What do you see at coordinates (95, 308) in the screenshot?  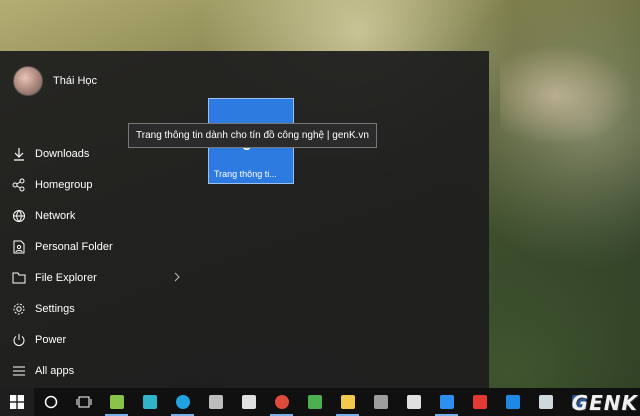 I see `menu-item-settings: Settings` at bounding box center [95, 308].